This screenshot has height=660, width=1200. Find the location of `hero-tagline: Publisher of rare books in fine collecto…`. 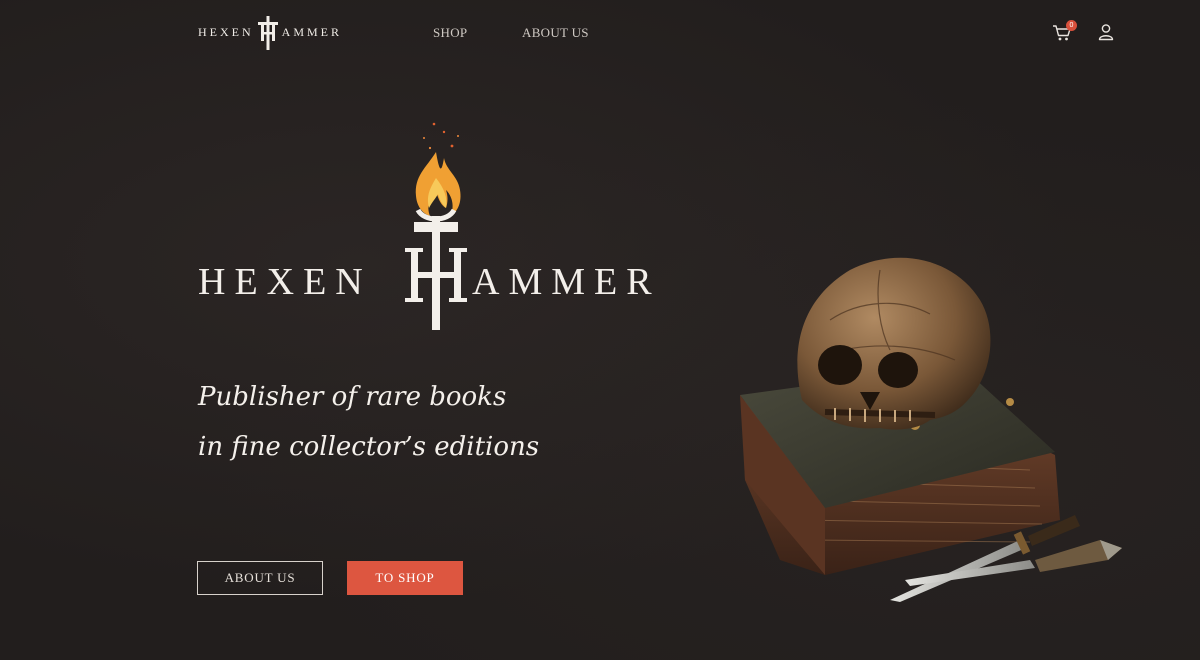

hero-tagline: Publisher of rare books in fine collecto… is located at coordinates (418, 422).